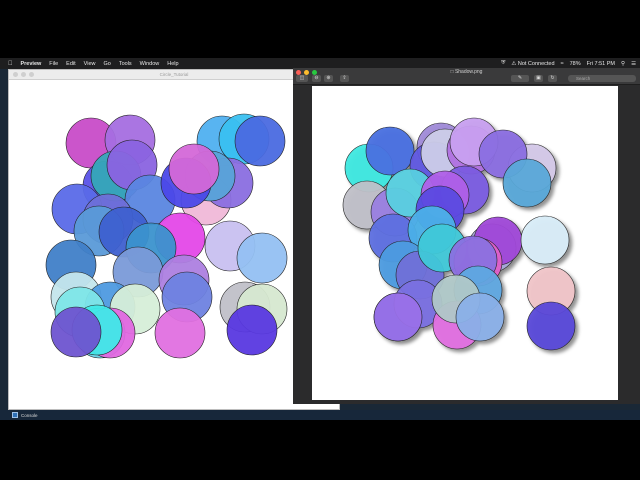 The width and height of the screenshot is (640, 480). What do you see at coordinates (320, 450) in the screenshot?
I see `letterbox-bottom` at bounding box center [320, 450].